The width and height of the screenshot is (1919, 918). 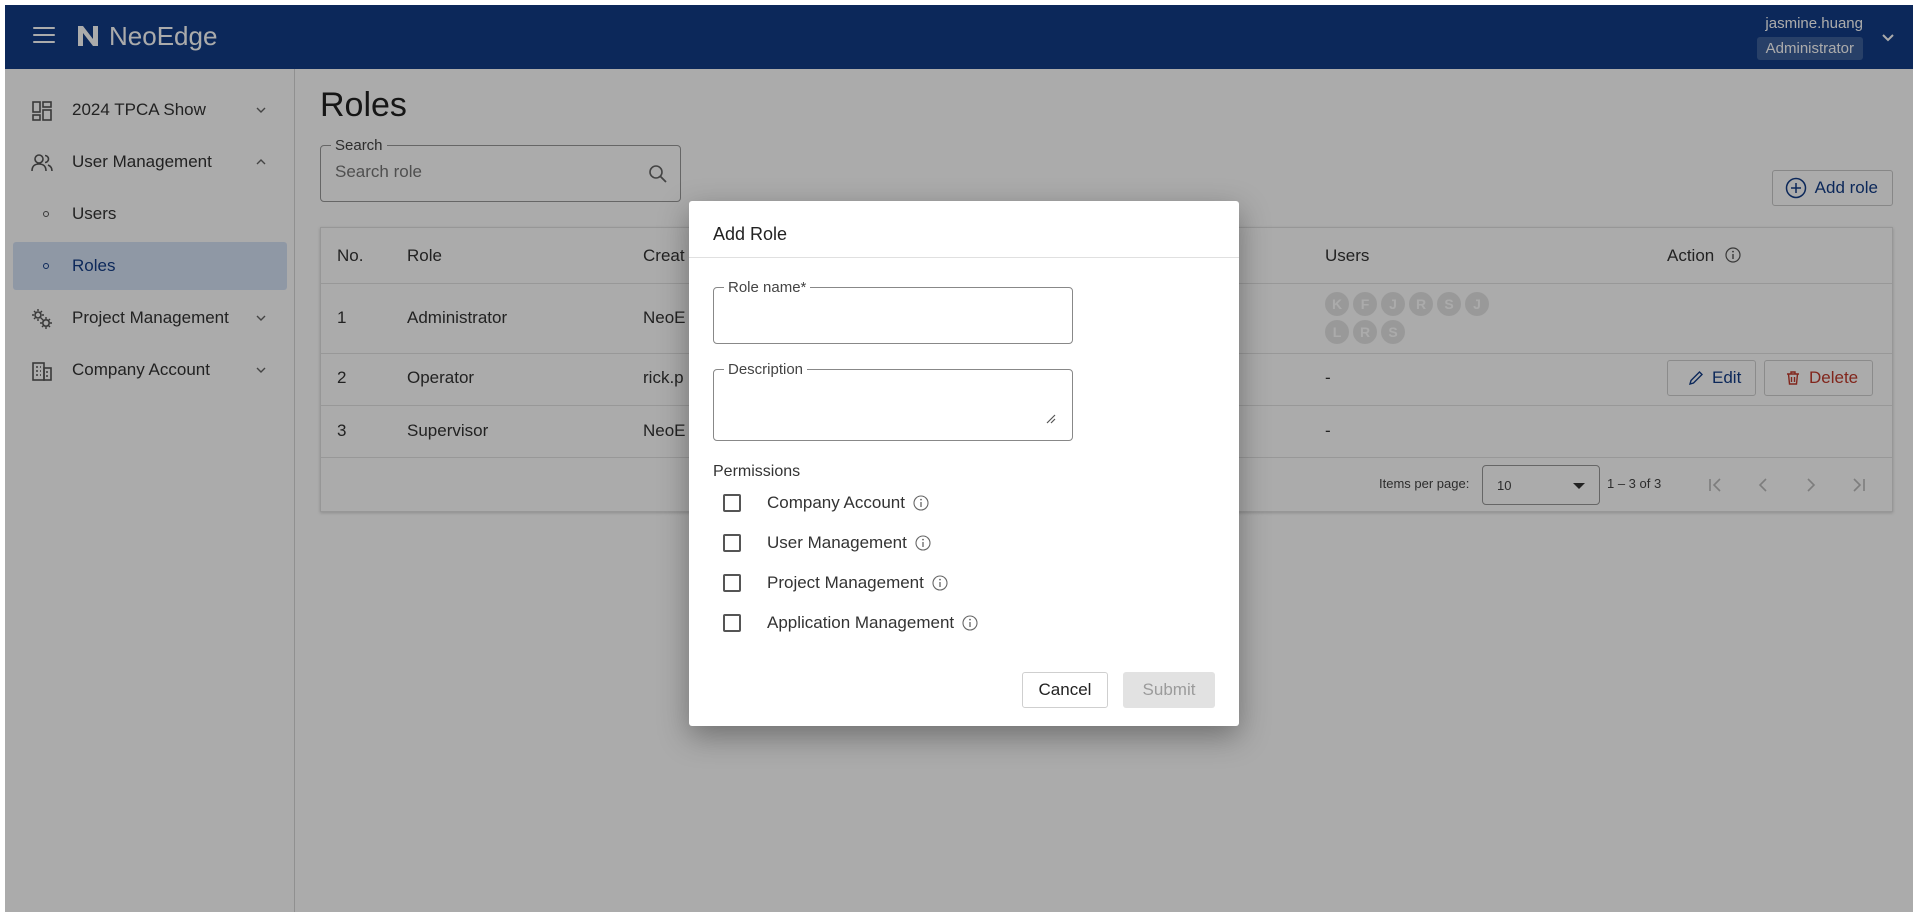 I want to click on role-name-field: Role name*, so click(x=893, y=311).